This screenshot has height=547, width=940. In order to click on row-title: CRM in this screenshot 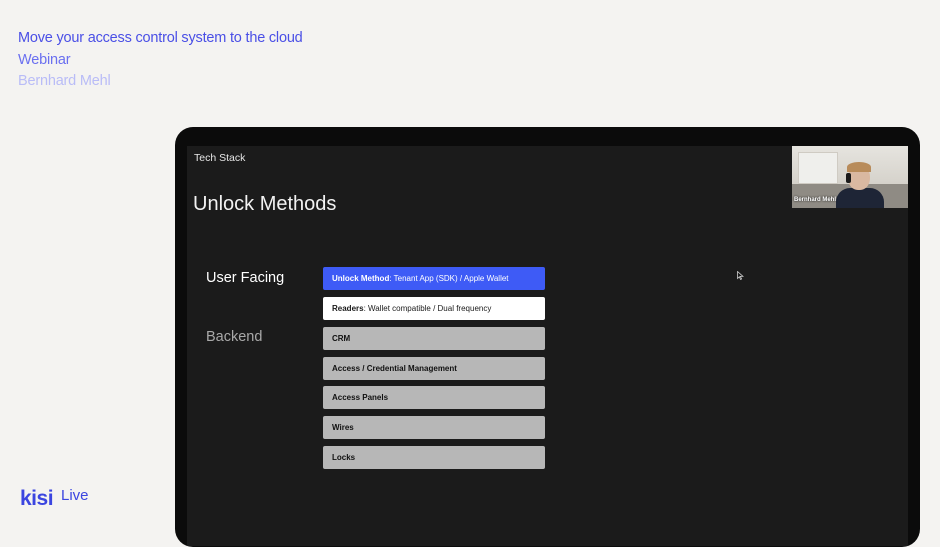, I will do `click(341, 338)`.